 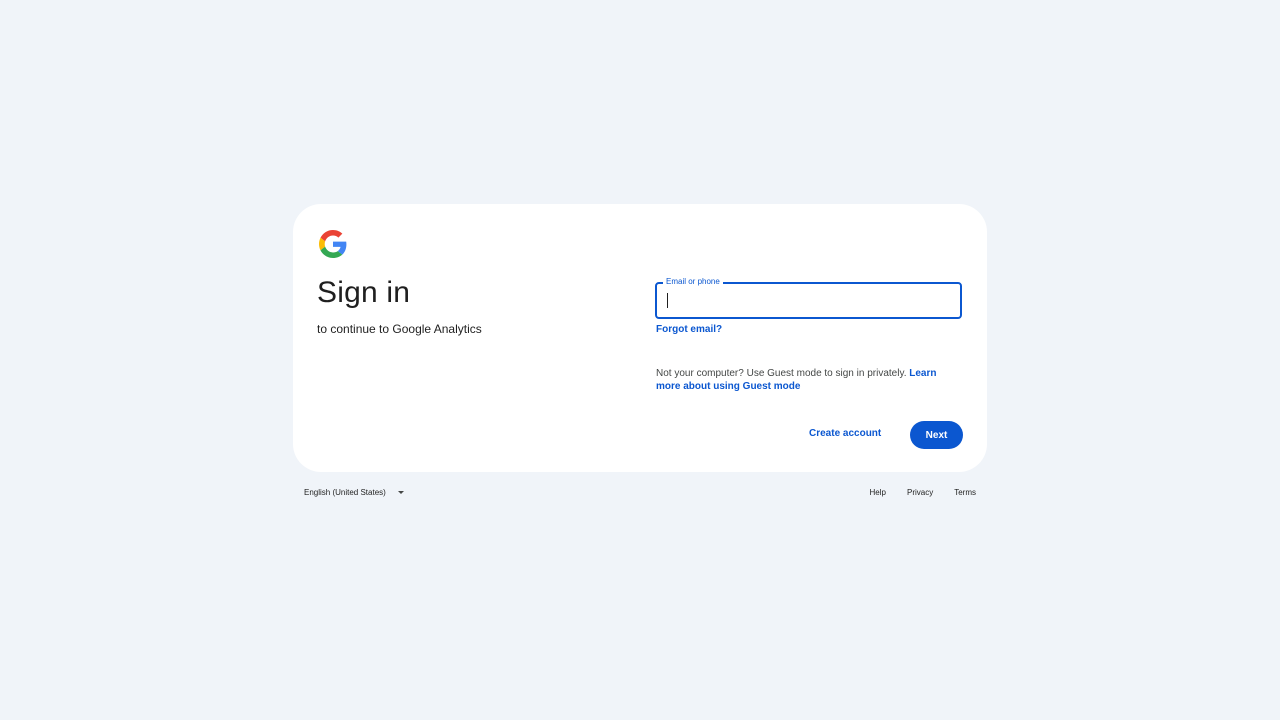 I want to click on page-subtitle: to continue to Google Analytics, so click(x=399, y=329).